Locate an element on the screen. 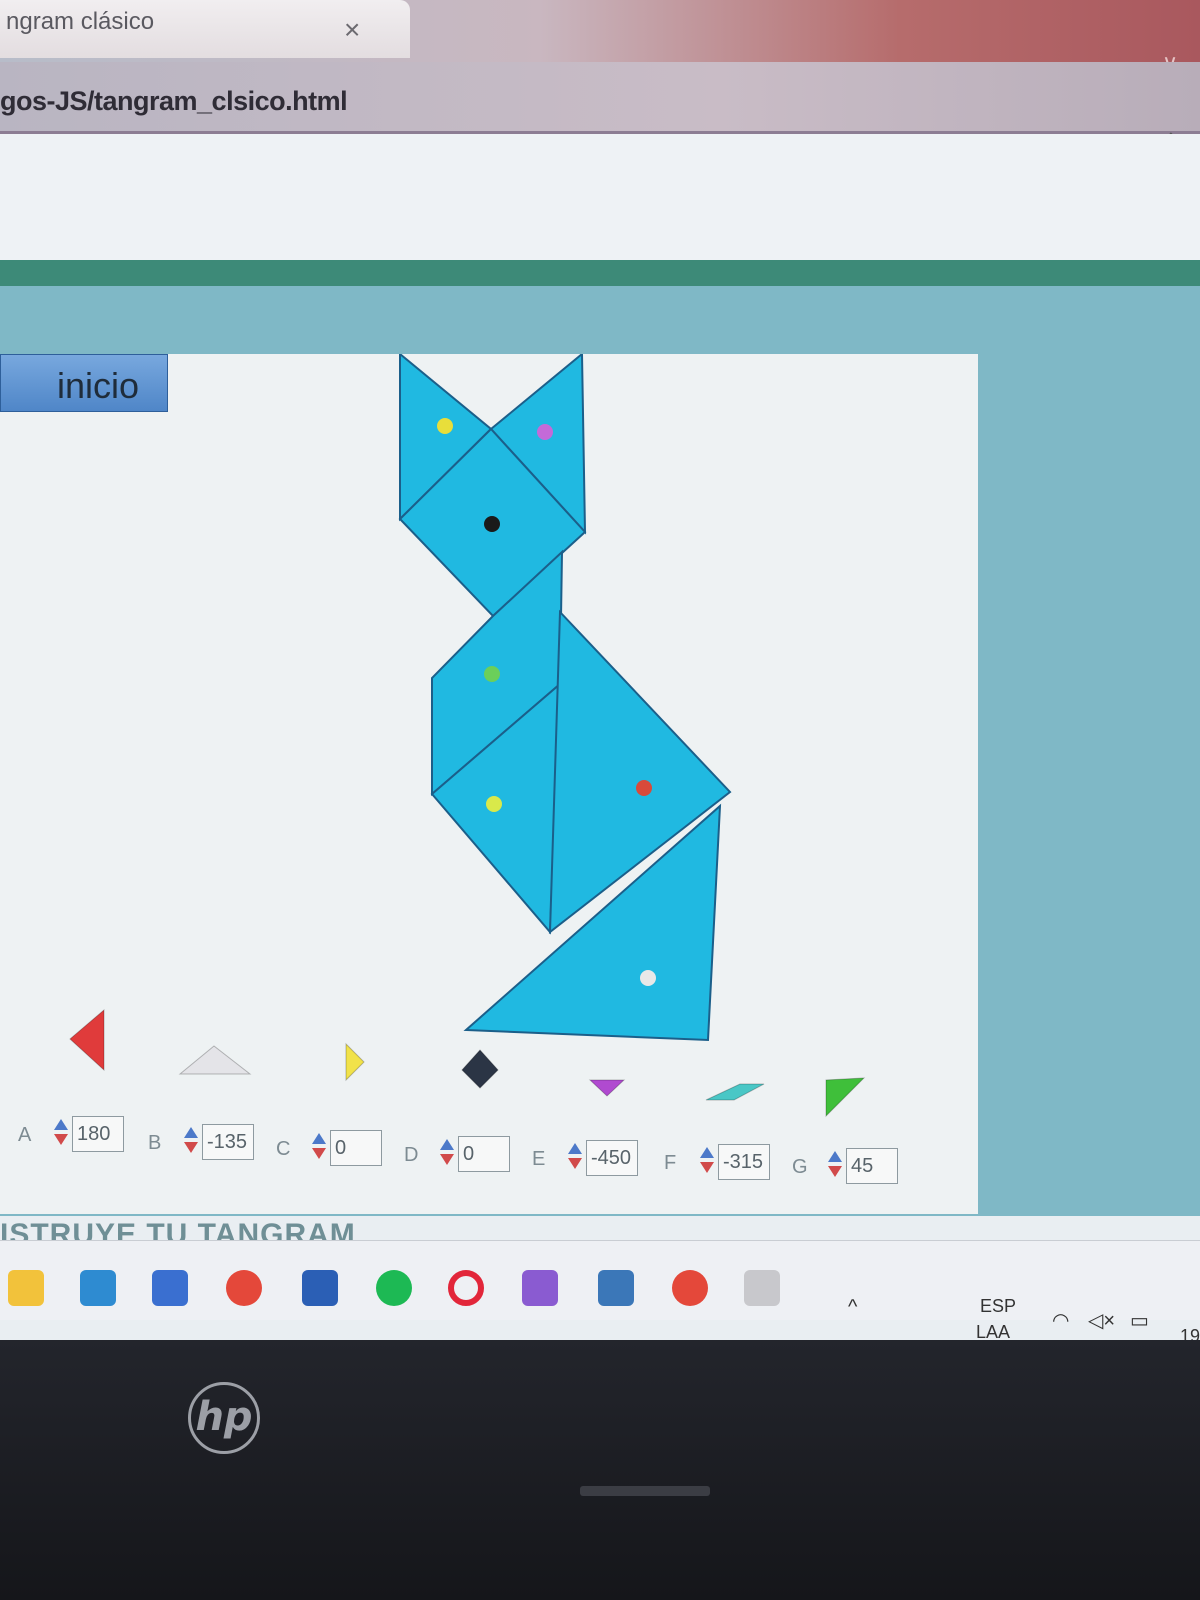 The image size is (1200, 1600). inicio-button: inicio is located at coordinates (84, 383).